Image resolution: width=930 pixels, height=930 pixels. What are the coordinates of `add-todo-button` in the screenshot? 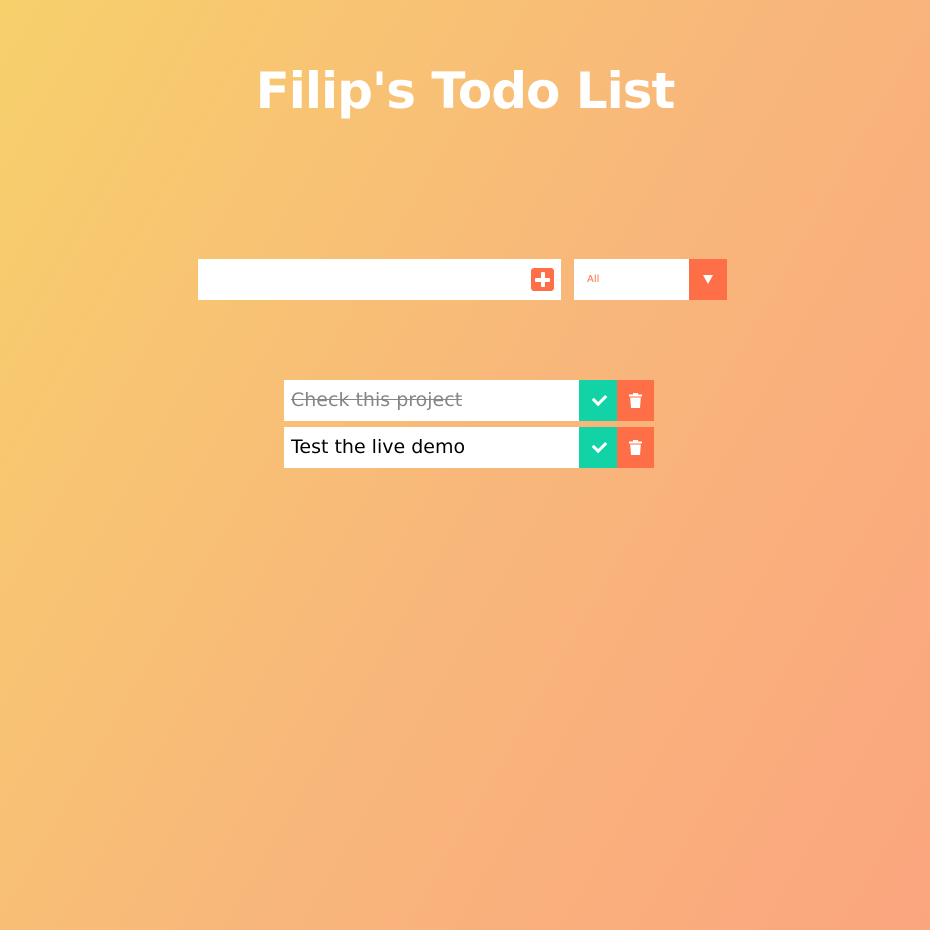 It's located at (542, 279).